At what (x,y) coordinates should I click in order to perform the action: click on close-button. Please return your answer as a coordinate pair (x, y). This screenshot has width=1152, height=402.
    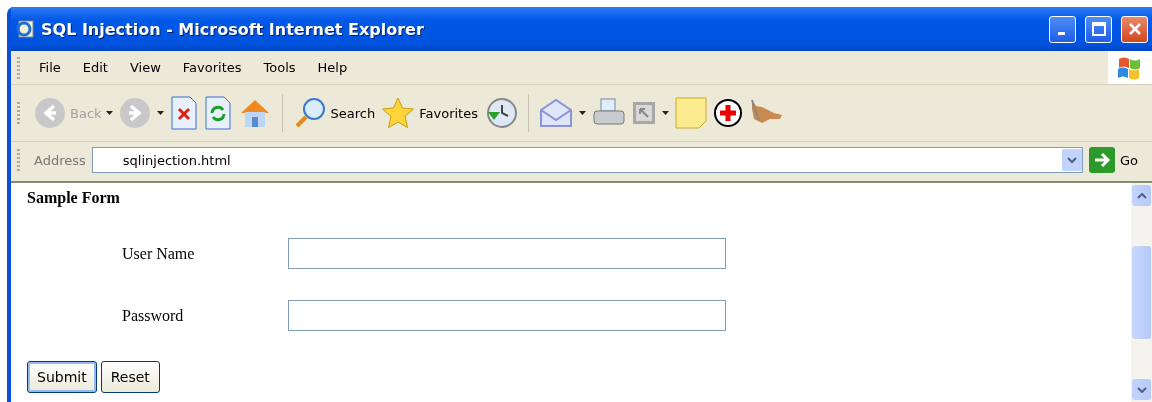
    Looking at the image, I should click on (1134, 29).